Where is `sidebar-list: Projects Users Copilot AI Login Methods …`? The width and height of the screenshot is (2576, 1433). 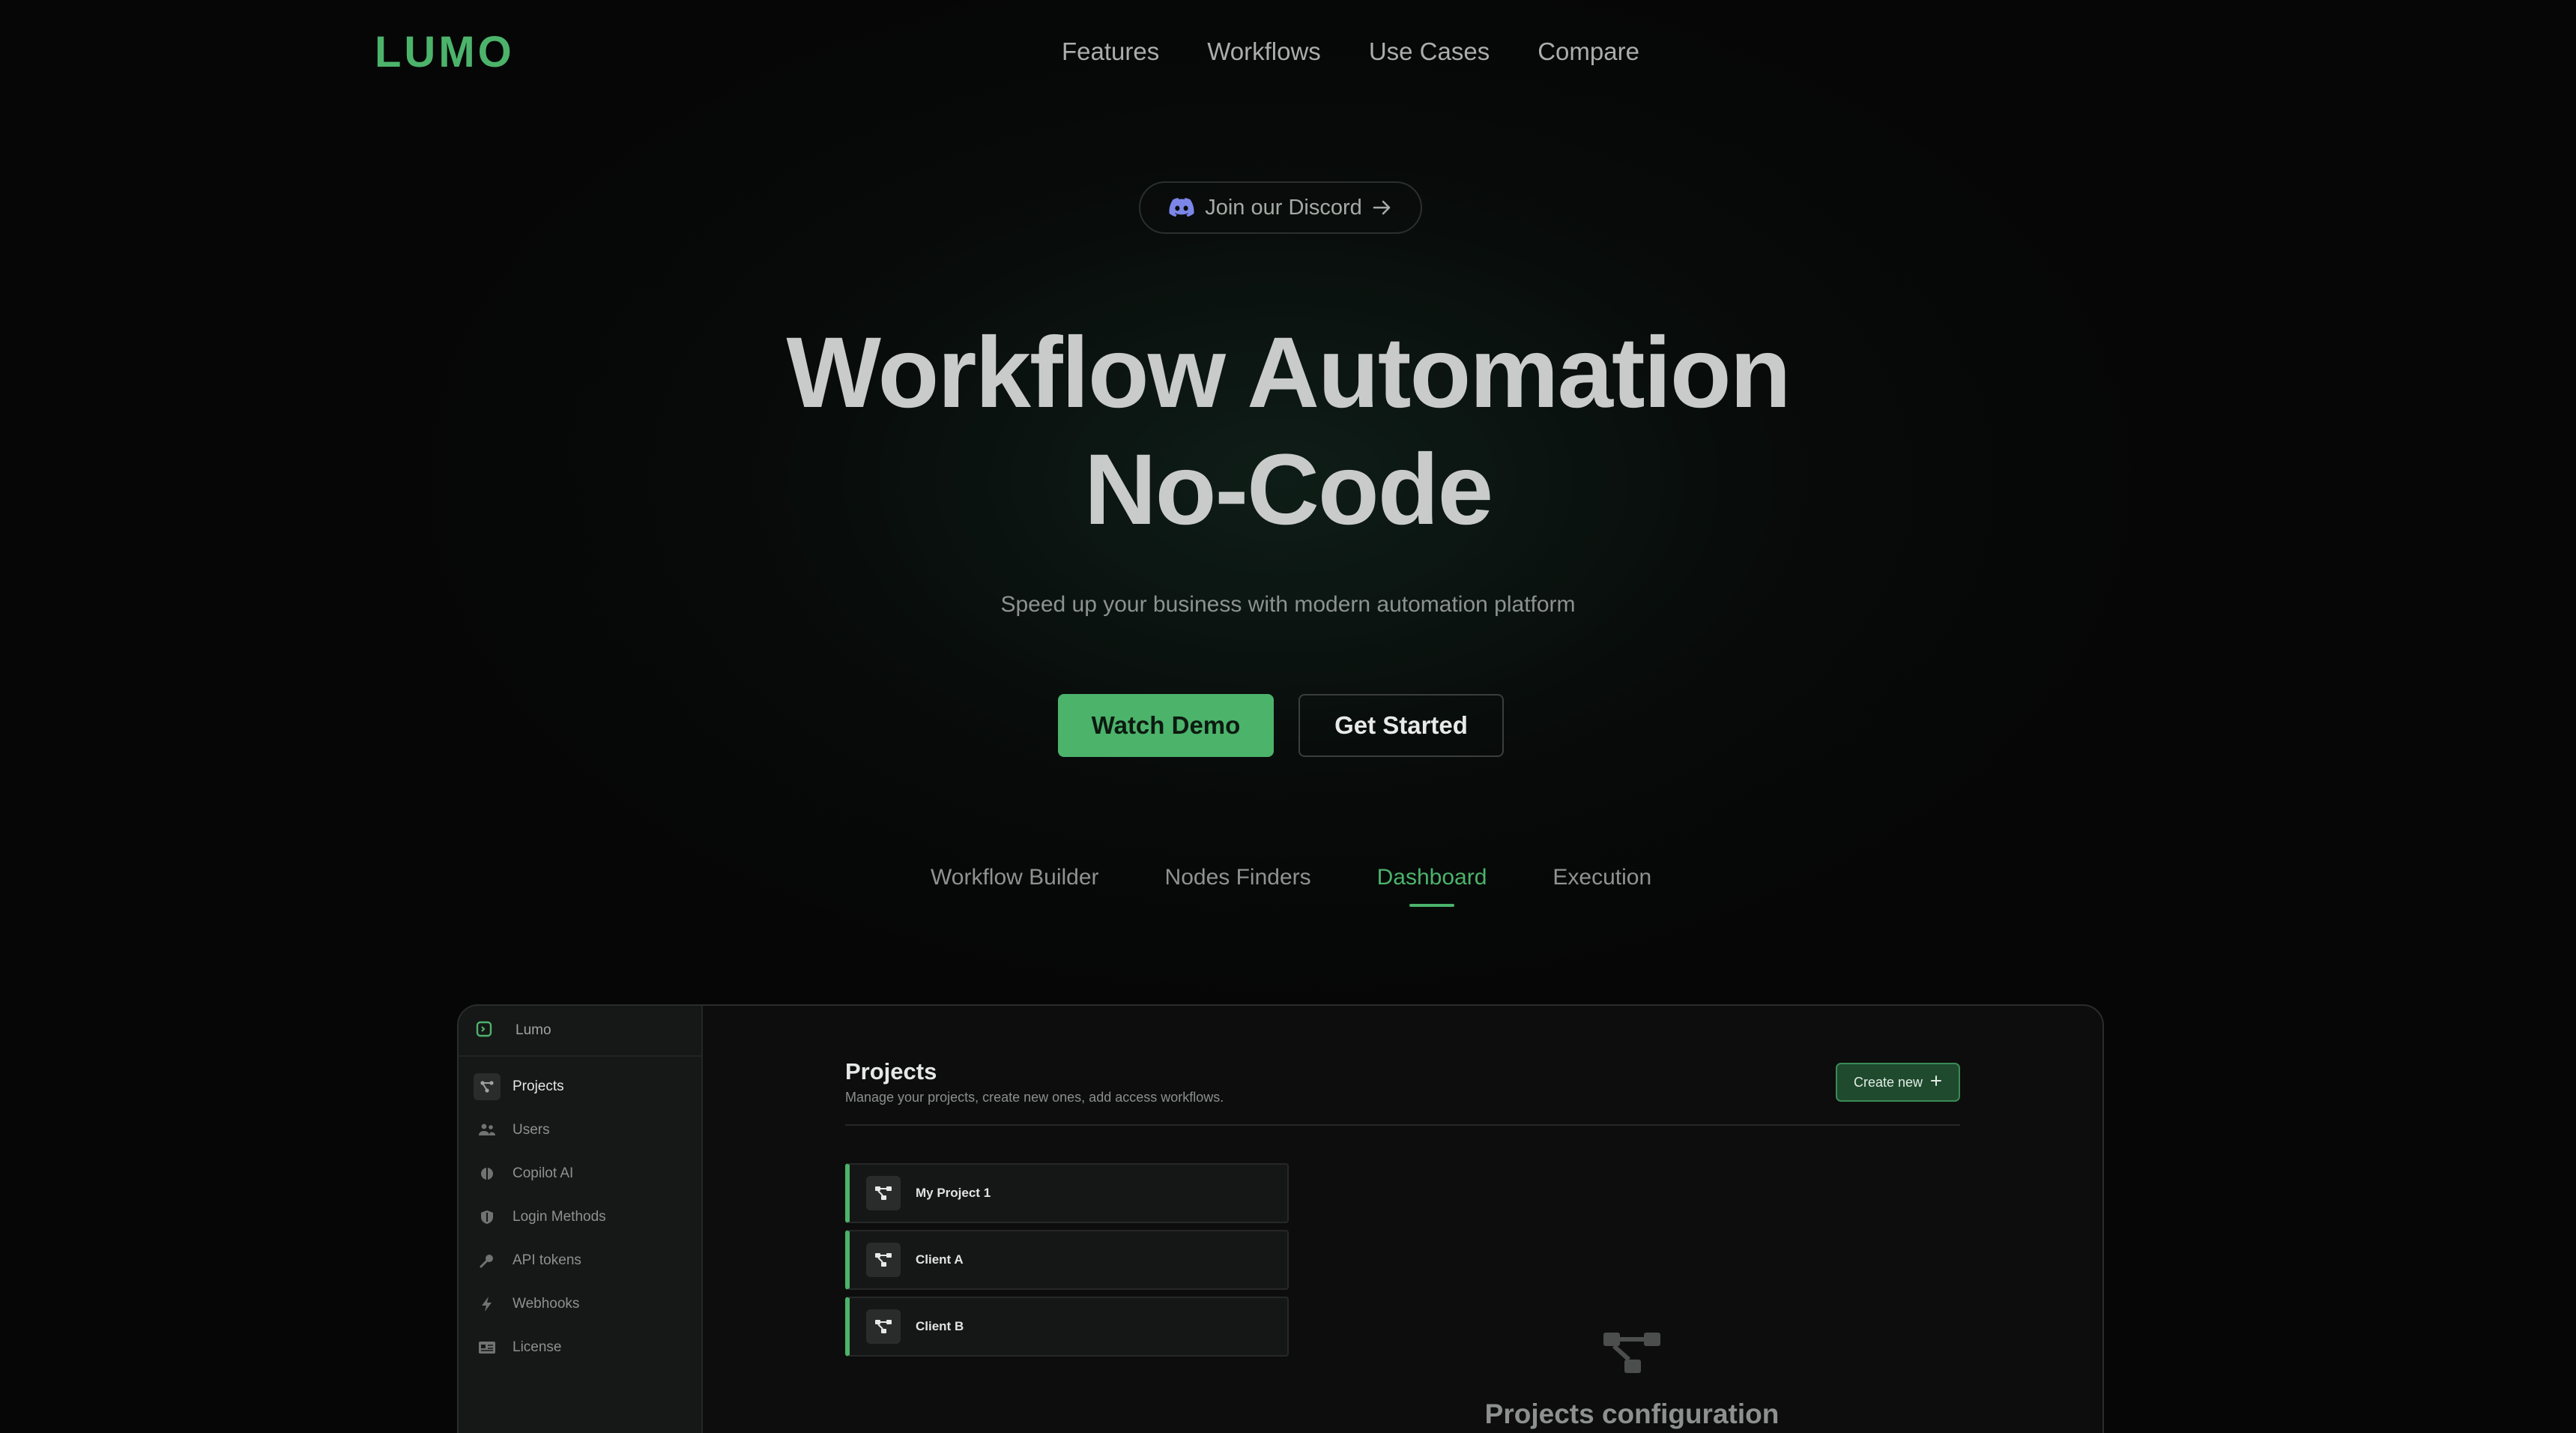
sidebar-list: Projects Users Copilot AI Login Methods … is located at coordinates (580, 1211).